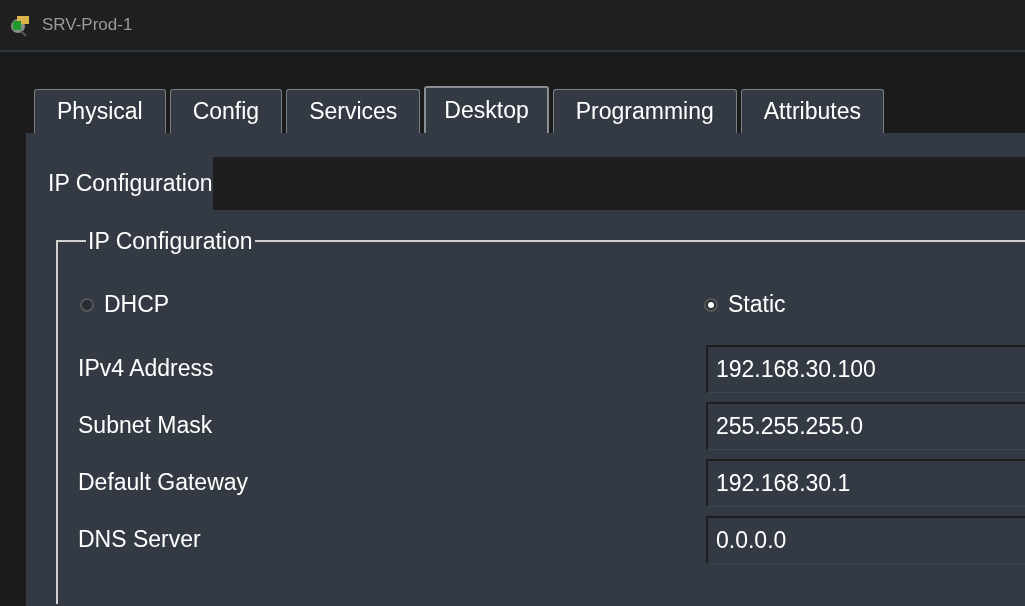  What do you see at coordinates (20, 25) in the screenshot?
I see `app-icon` at bounding box center [20, 25].